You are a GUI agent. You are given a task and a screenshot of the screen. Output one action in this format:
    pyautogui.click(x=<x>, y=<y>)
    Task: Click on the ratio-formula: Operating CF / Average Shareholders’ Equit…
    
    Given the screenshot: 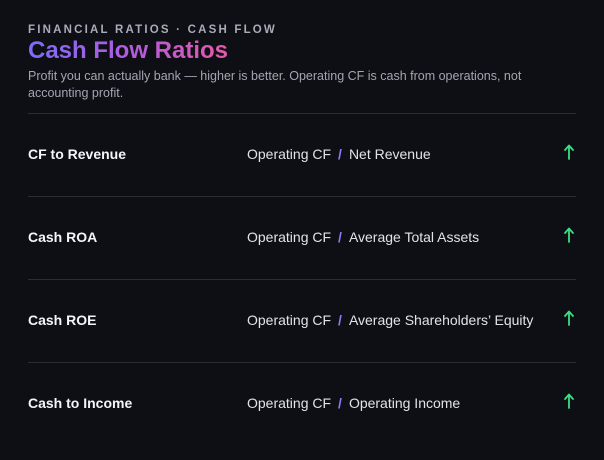 What is the action you would take?
    pyautogui.click(x=390, y=320)
    